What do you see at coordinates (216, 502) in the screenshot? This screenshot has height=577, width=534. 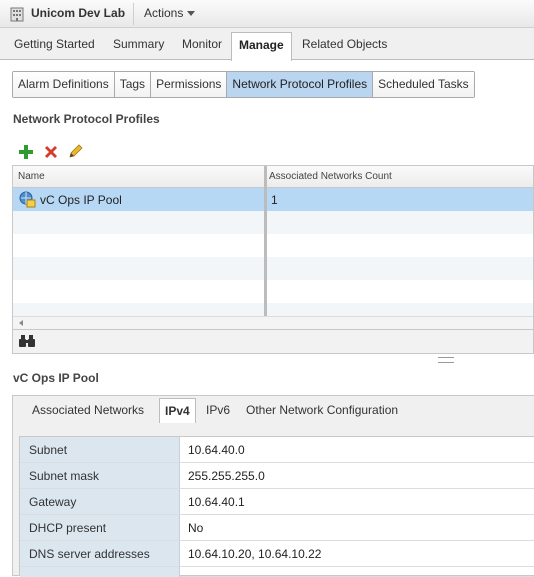 I see `property-value: 10.64.40.1` at bounding box center [216, 502].